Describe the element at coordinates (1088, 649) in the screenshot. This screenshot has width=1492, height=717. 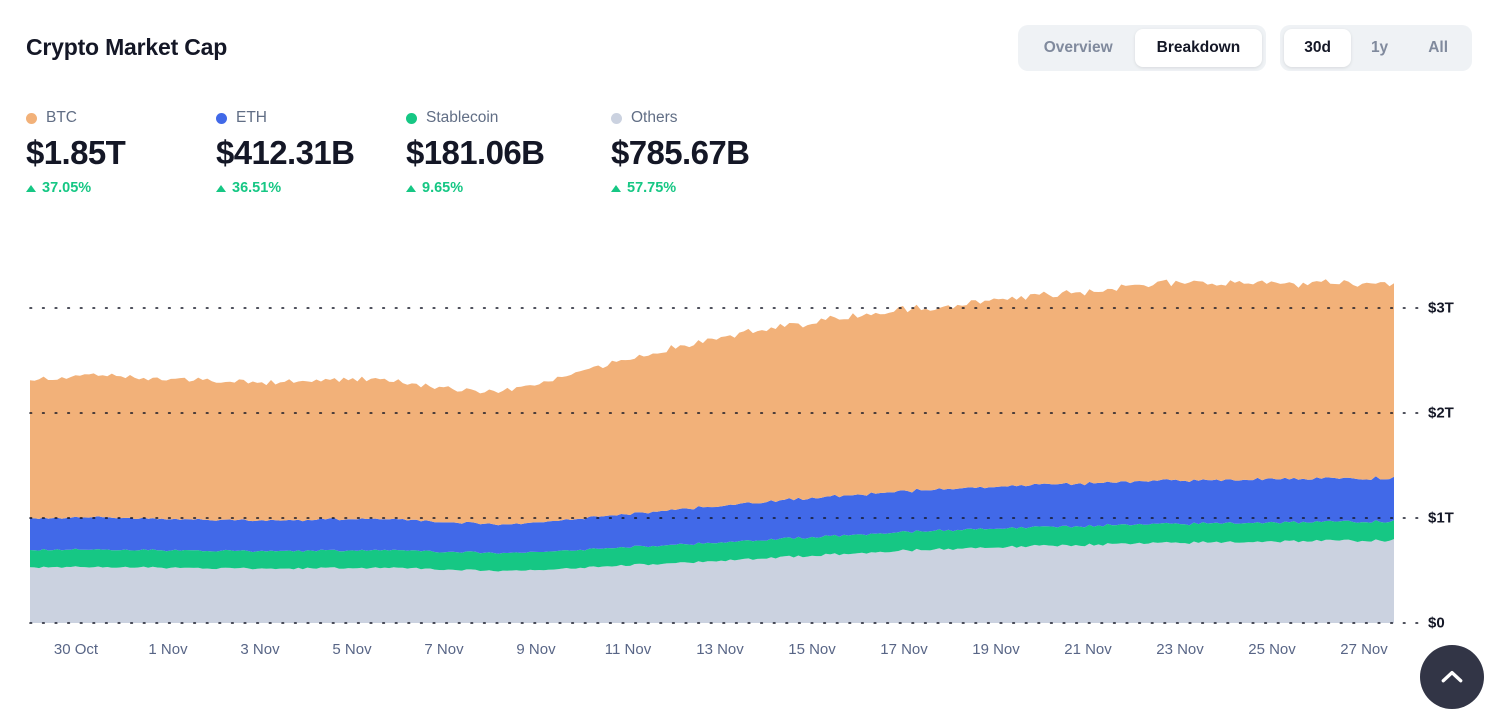
I see `x-axis-tick-label: 21 Nov` at that location.